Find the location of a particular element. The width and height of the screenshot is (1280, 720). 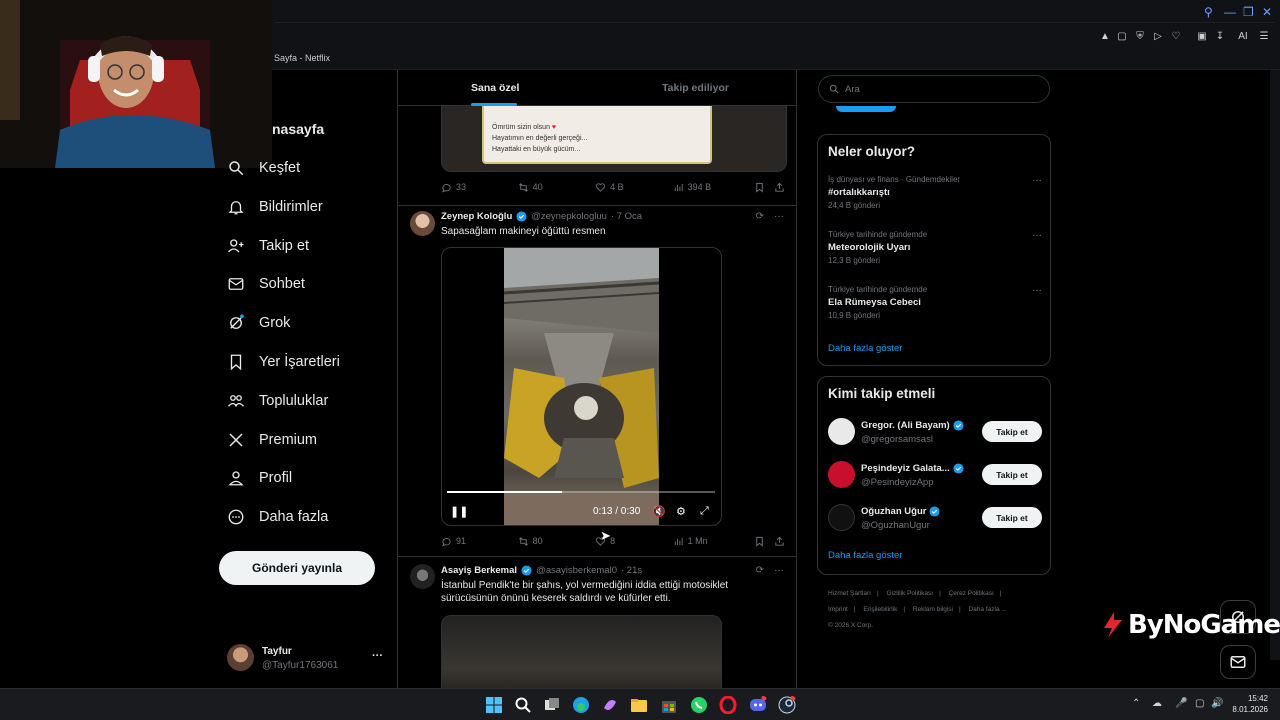

store-icon is located at coordinates (669, 705).